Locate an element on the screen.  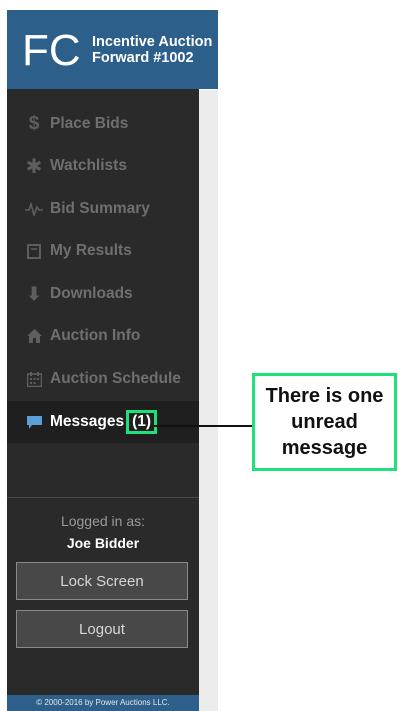
scrollbar-track is located at coordinates (208, 400).